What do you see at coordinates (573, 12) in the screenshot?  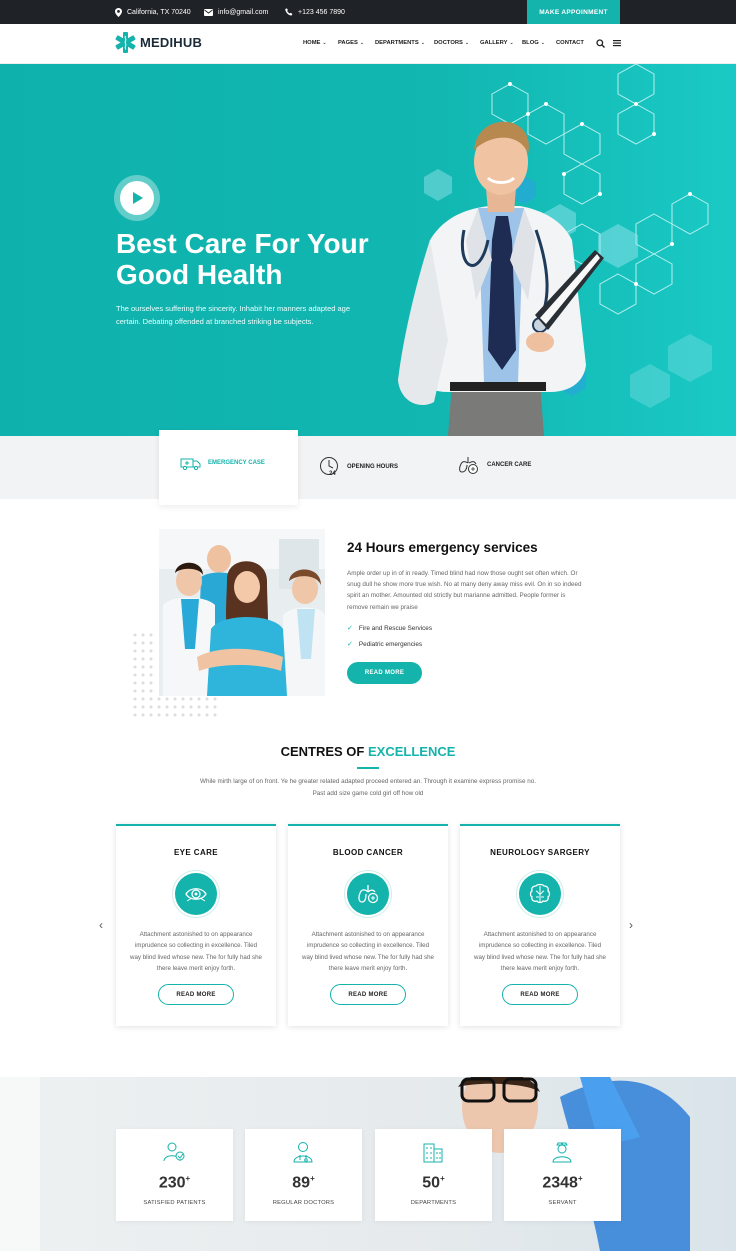 I see `make-appointment-button: MAKE APPOINMENT` at bounding box center [573, 12].